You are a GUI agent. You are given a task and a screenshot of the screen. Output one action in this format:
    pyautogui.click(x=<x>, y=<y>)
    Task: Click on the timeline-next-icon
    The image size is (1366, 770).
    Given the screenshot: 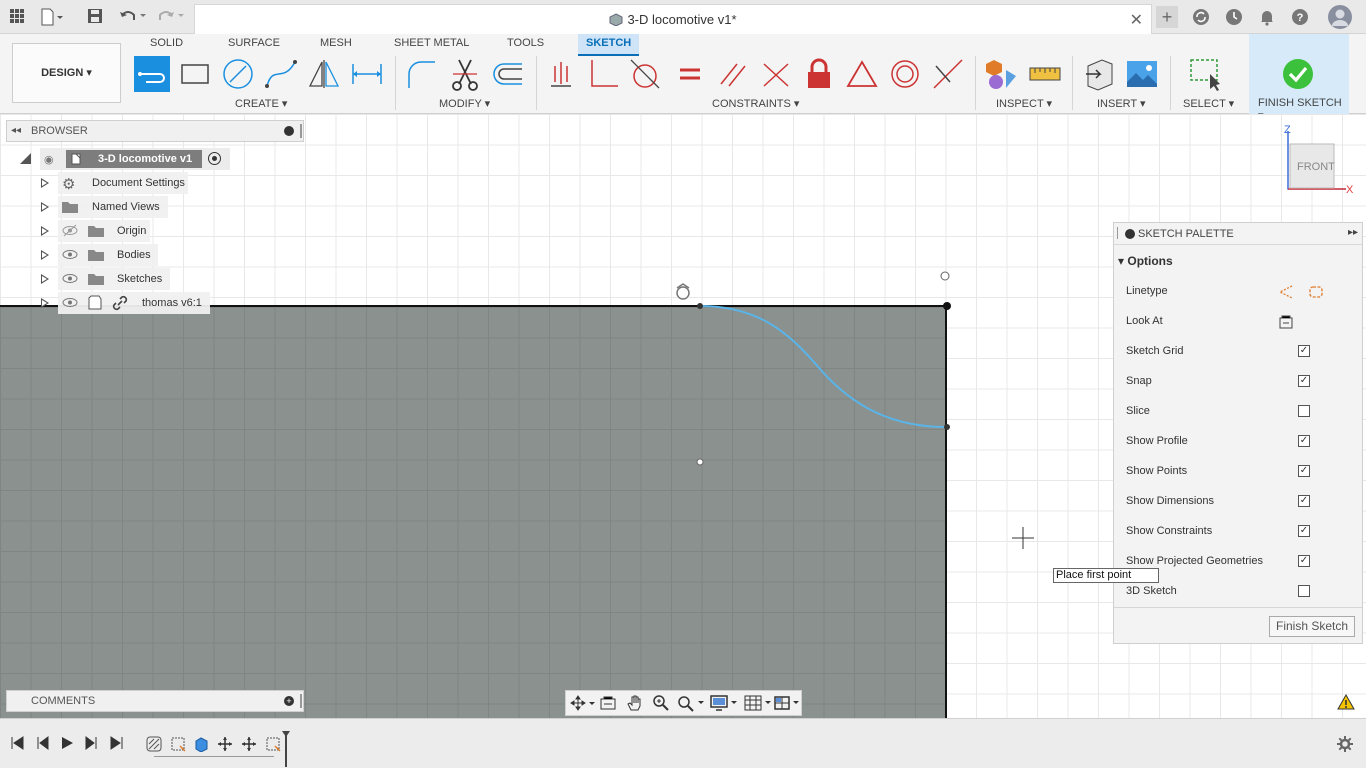 What is the action you would take?
    pyautogui.click(x=92, y=744)
    